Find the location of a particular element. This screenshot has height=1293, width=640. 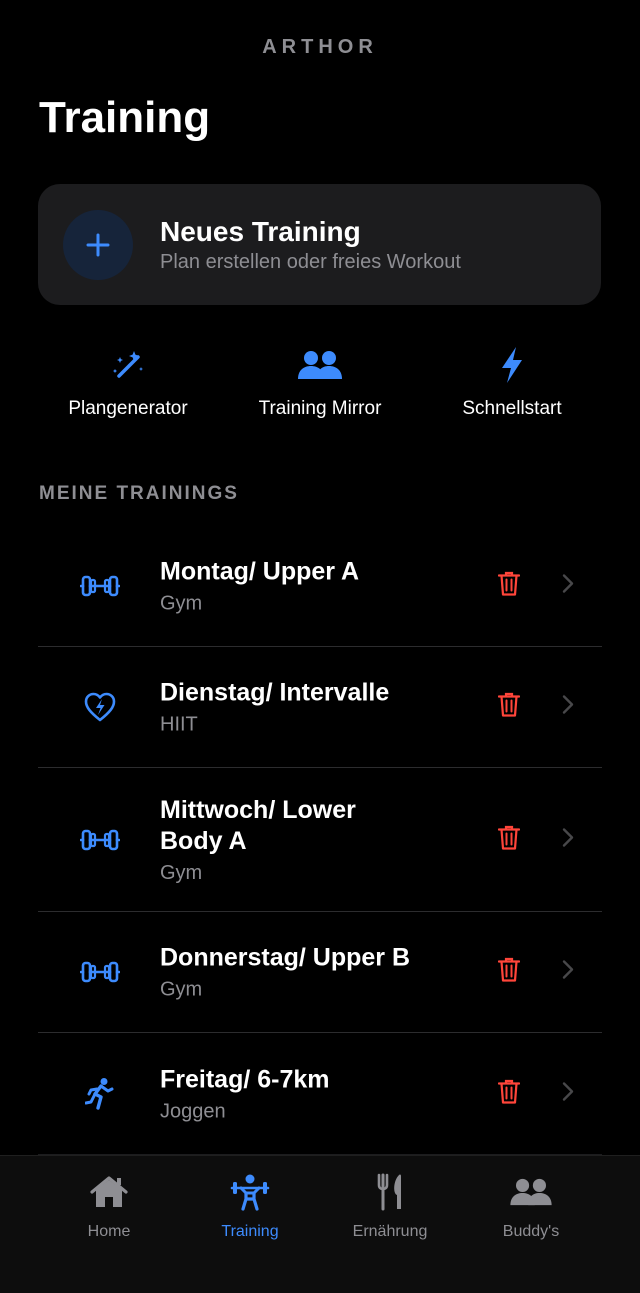

quick-action-schnellstart: Schnellstart is located at coordinates (512, 381).